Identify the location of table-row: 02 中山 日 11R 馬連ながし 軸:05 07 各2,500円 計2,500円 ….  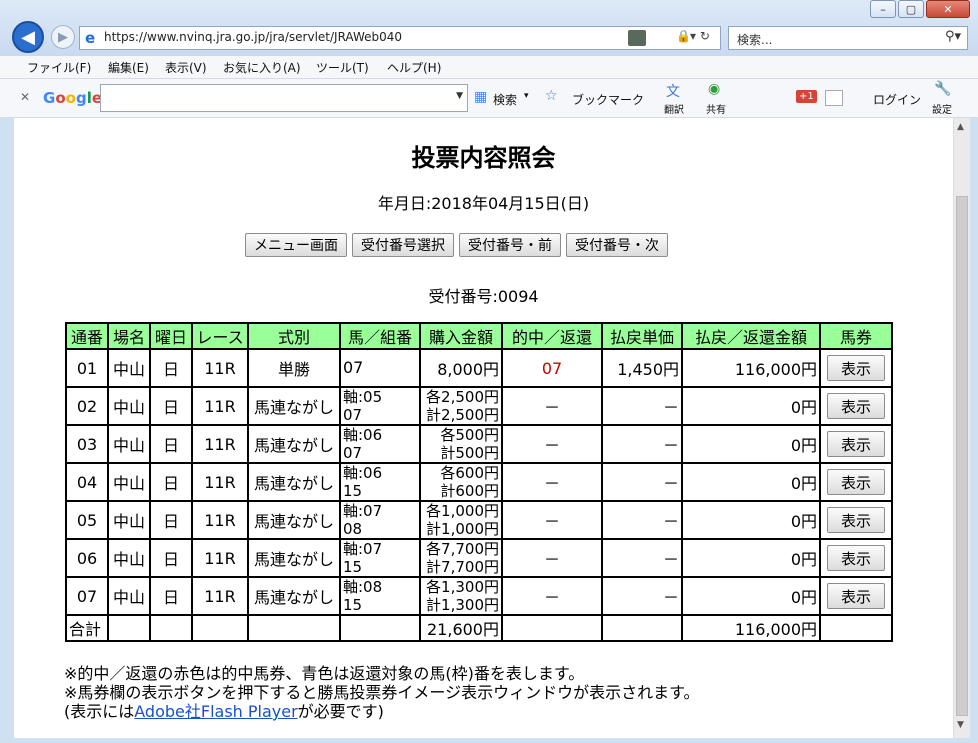
(479, 406).